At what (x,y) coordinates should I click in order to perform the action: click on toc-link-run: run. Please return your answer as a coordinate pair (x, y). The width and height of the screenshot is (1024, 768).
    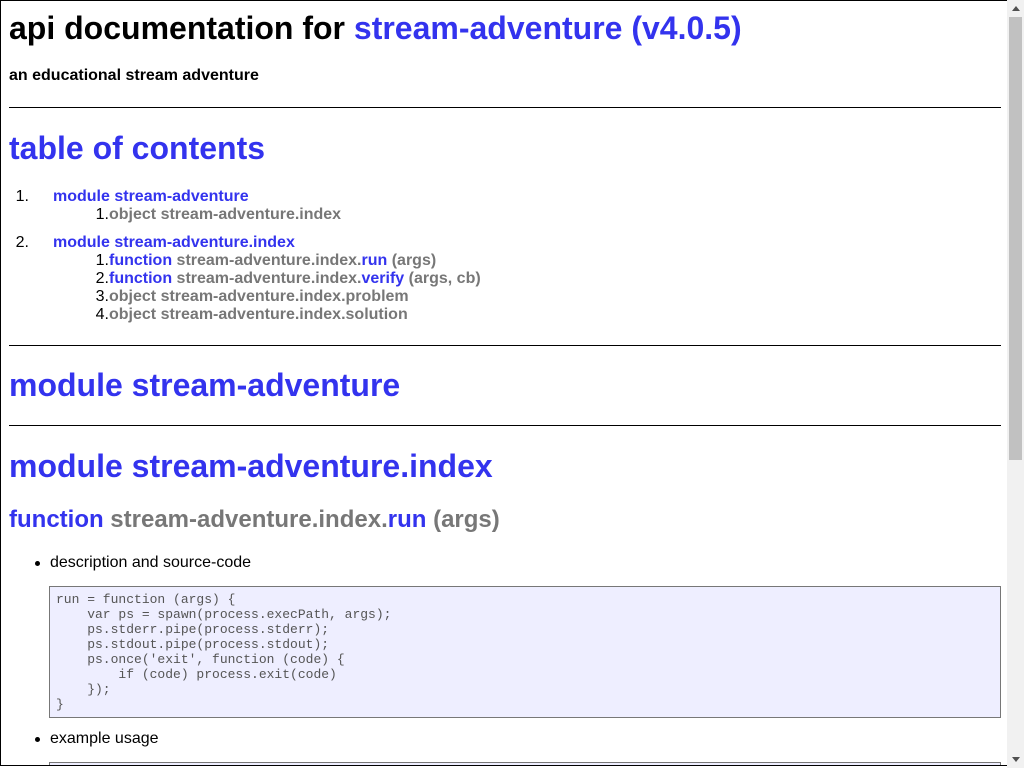
    Looking at the image, I should click on (375, 260).